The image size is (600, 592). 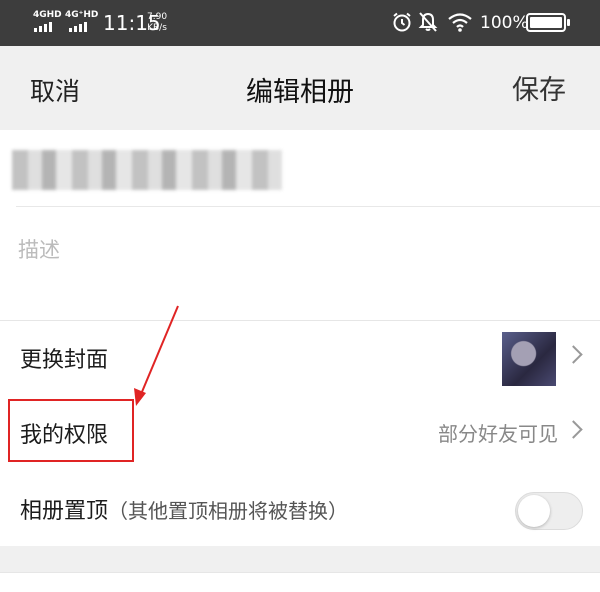 What do you see at coordinates (71, 430) in the screenshot?
I see `highlight-box` at bounding box center [71, 430].